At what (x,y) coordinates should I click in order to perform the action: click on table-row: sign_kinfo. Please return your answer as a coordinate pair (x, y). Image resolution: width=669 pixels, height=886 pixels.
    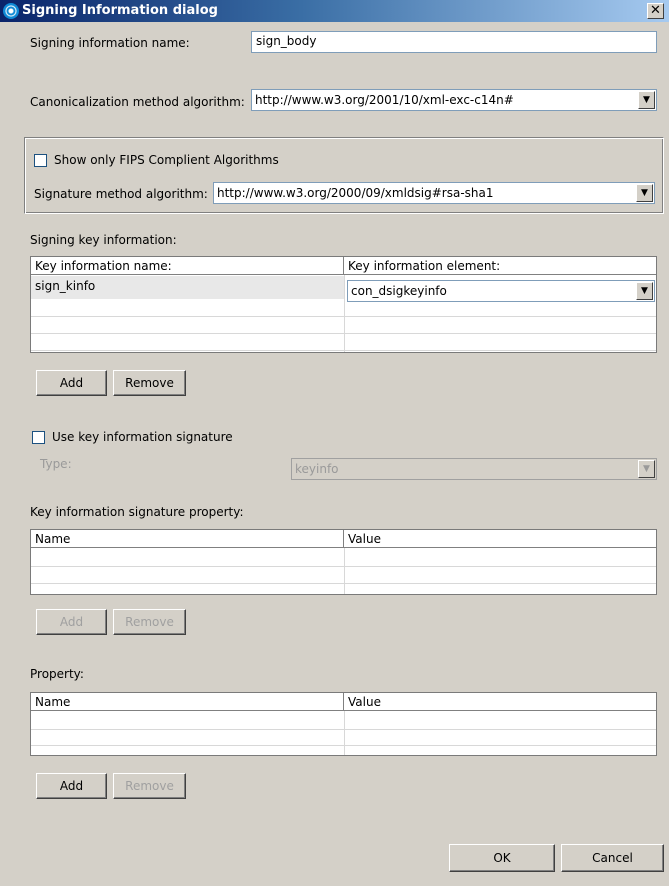
    Looking at the image, I should click on (187, 287).